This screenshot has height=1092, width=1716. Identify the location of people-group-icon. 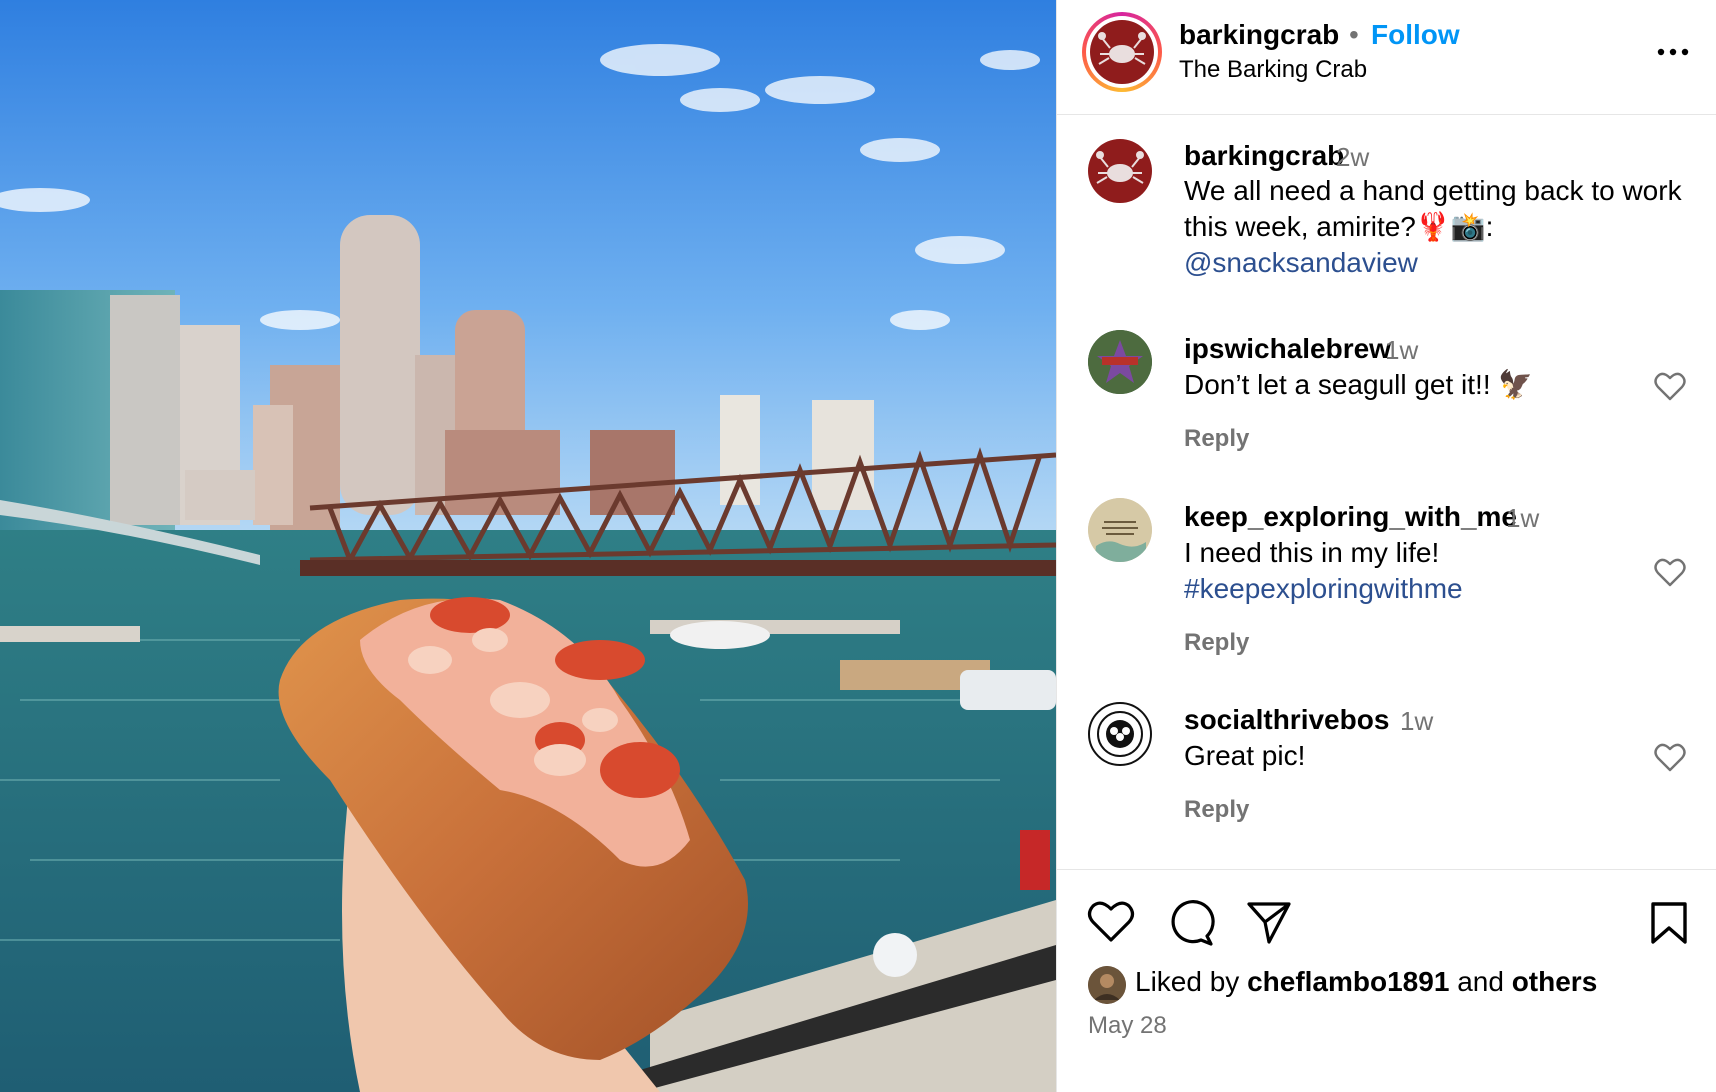
(1120, 734).